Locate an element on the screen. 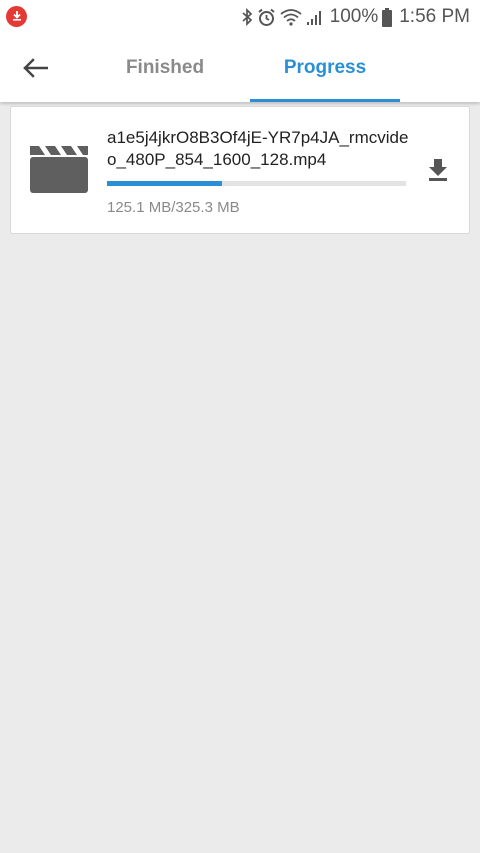 The width and height of the screenshot is (480, 853). back-button is located at coordinates (35, 68).